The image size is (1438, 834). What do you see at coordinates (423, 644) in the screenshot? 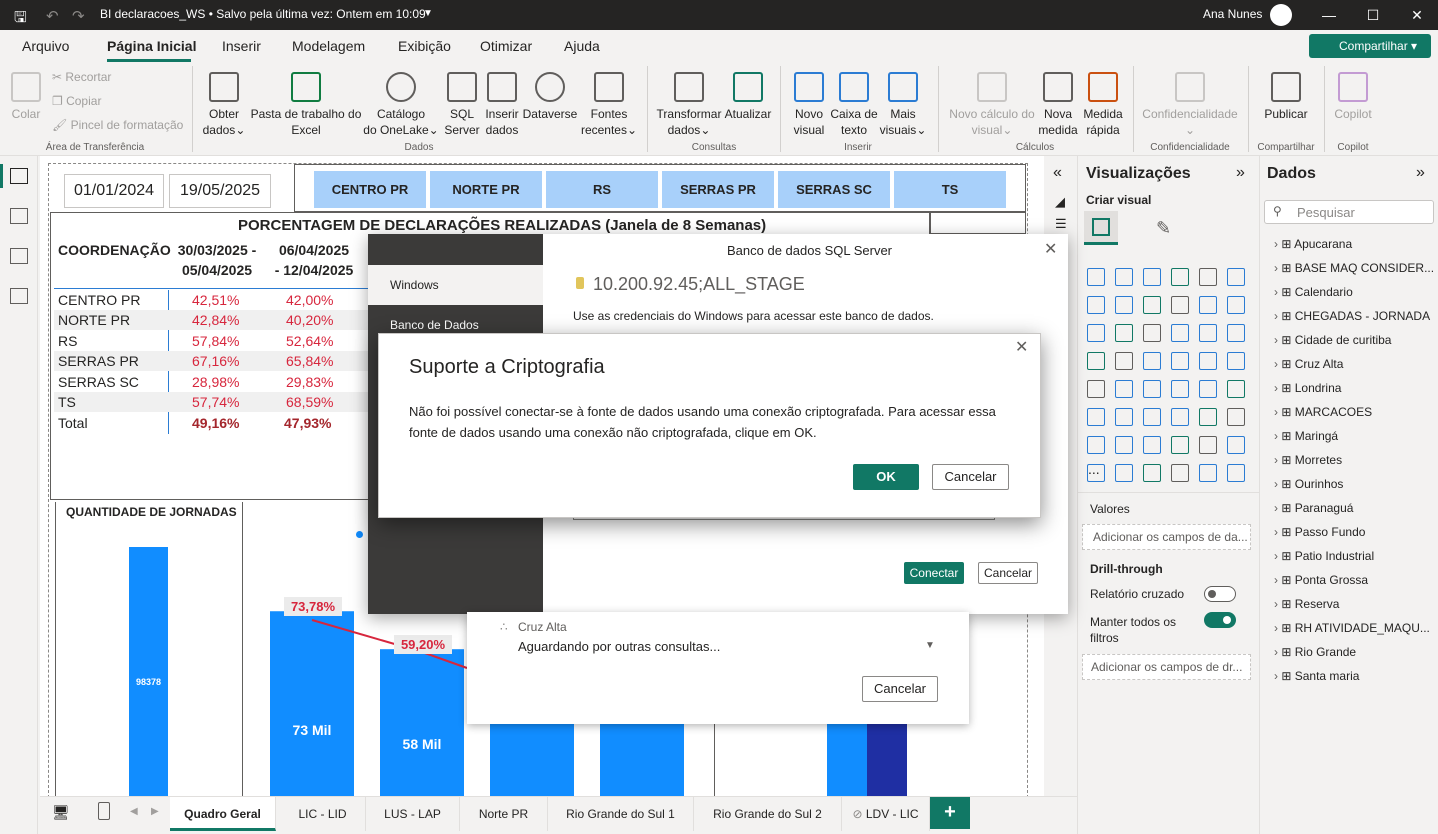
I see `chart-line-label: 59,20%` at bounding box center [423, 644].